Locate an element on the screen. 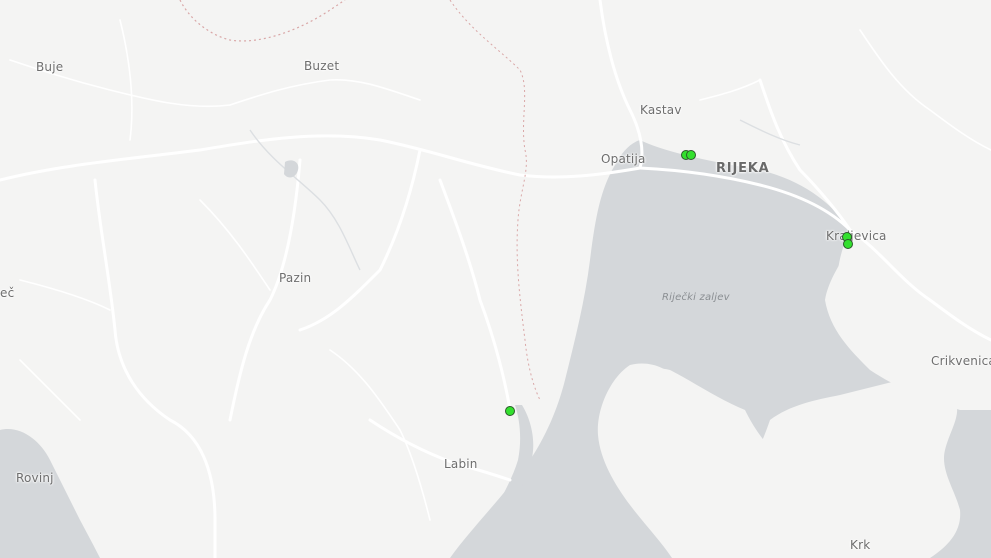 The height and width of the screenshot is (558, 991). place-label-rovinj: Rovinj is located at coordinates (35, 478).